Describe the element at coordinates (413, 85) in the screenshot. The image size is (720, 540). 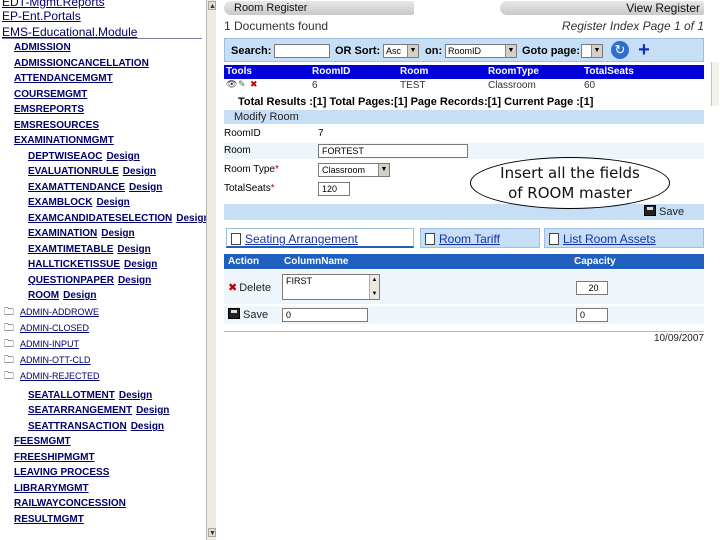
I see `cell-room: TEST` at that location.